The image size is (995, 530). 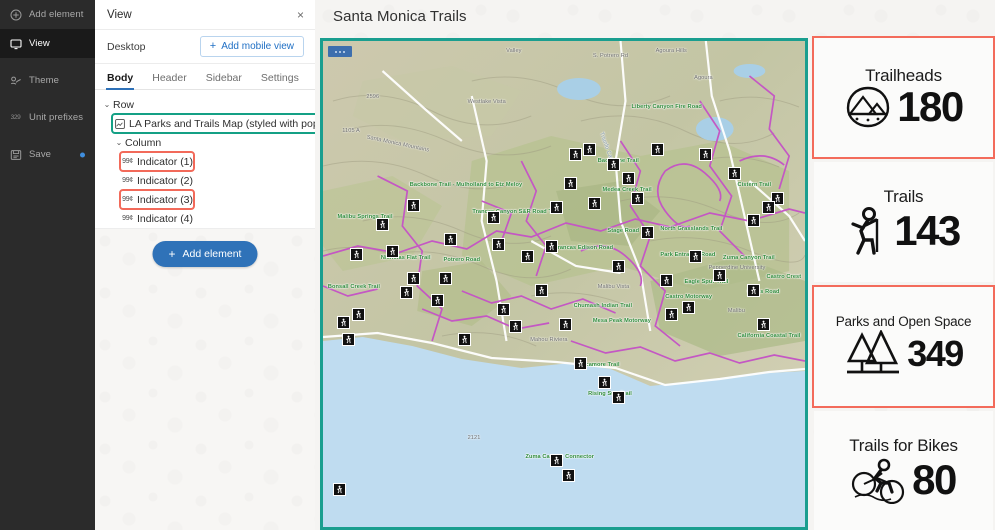 What do you see at coordinates (47, 117) in the screenshot?
I see `rail-item-unit-prefixes: 329 Unit prefixes` at bounding box center [47, 117].